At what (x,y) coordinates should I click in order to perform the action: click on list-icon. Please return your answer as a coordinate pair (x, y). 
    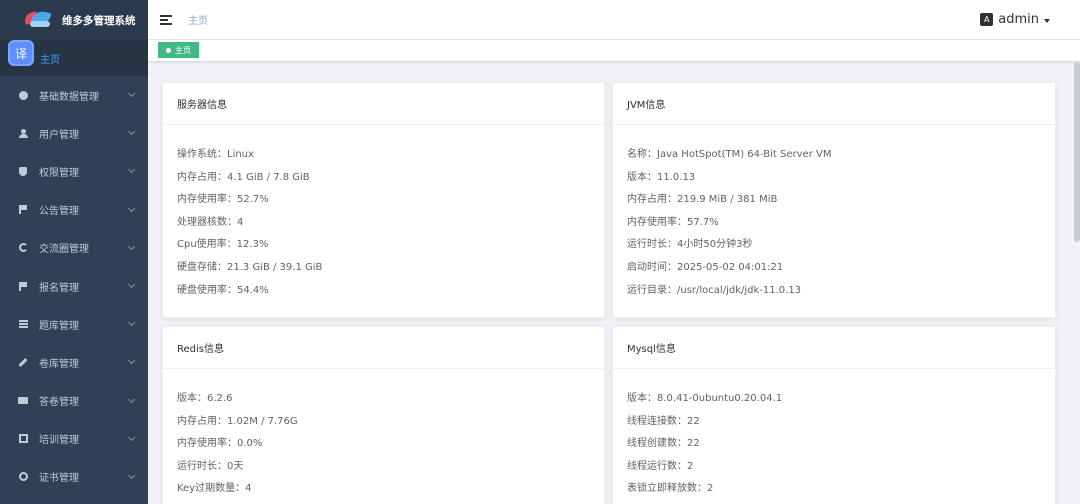
    Looking at the image, I should click on (23, 324).